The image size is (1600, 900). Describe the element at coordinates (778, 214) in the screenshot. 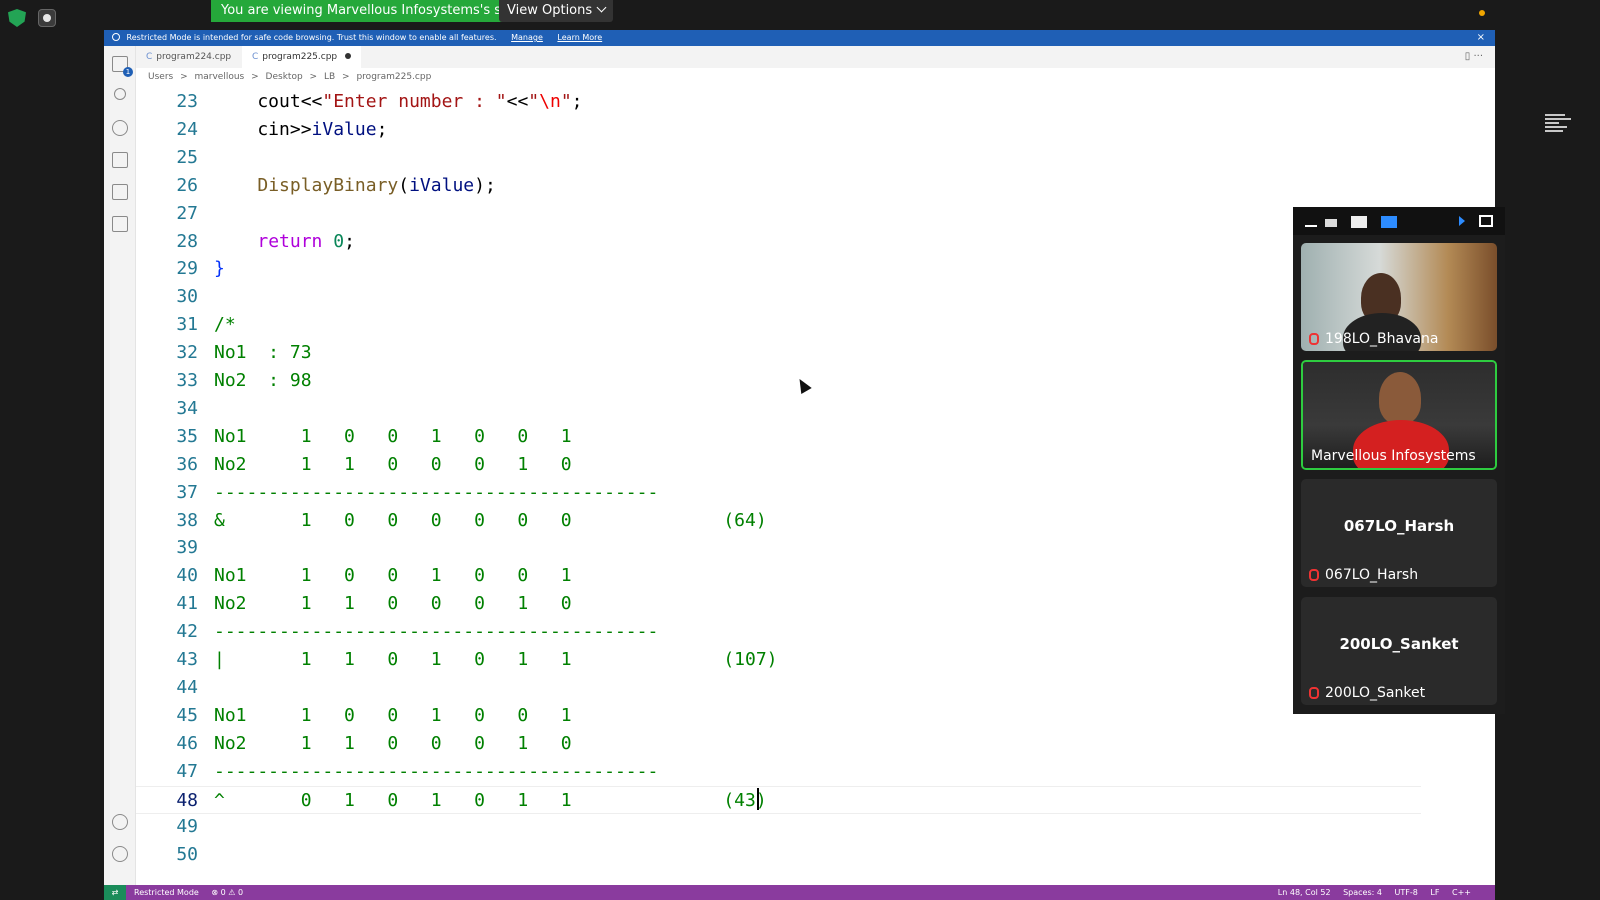

I see `code-line: 27` at that location.